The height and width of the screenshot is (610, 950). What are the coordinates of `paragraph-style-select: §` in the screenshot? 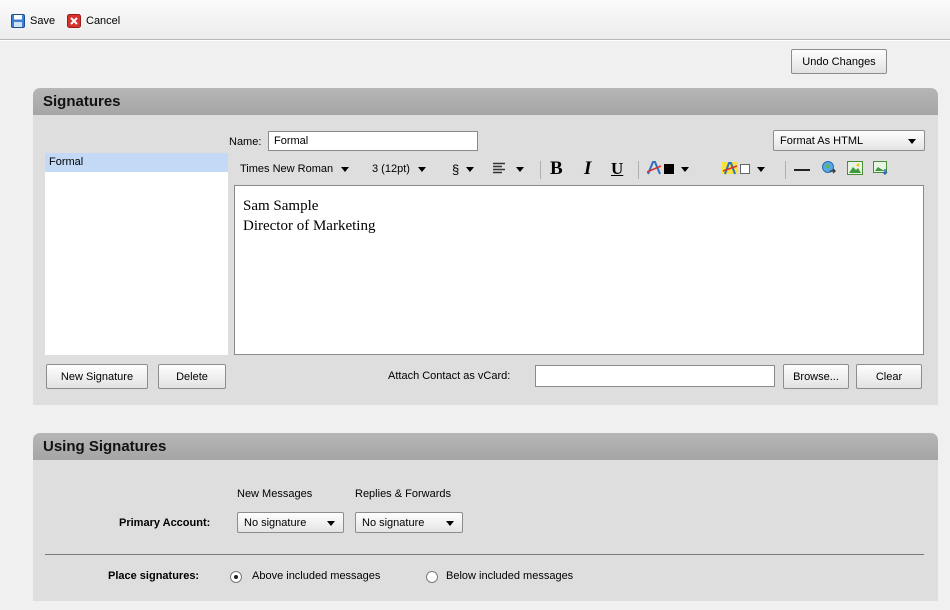 It's located at (463, 169).